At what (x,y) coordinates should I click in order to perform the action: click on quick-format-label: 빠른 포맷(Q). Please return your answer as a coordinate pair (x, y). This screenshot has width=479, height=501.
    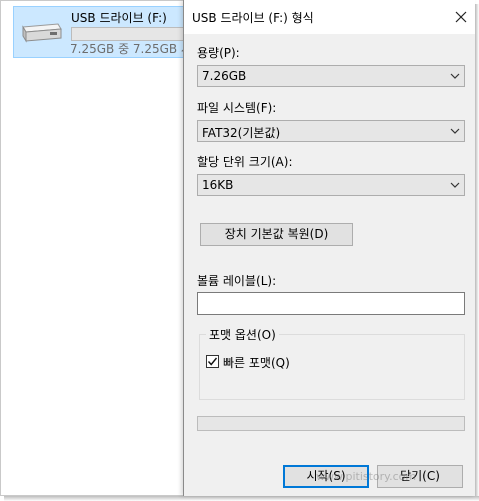
    Looking at the image, I should click on (256, 362).